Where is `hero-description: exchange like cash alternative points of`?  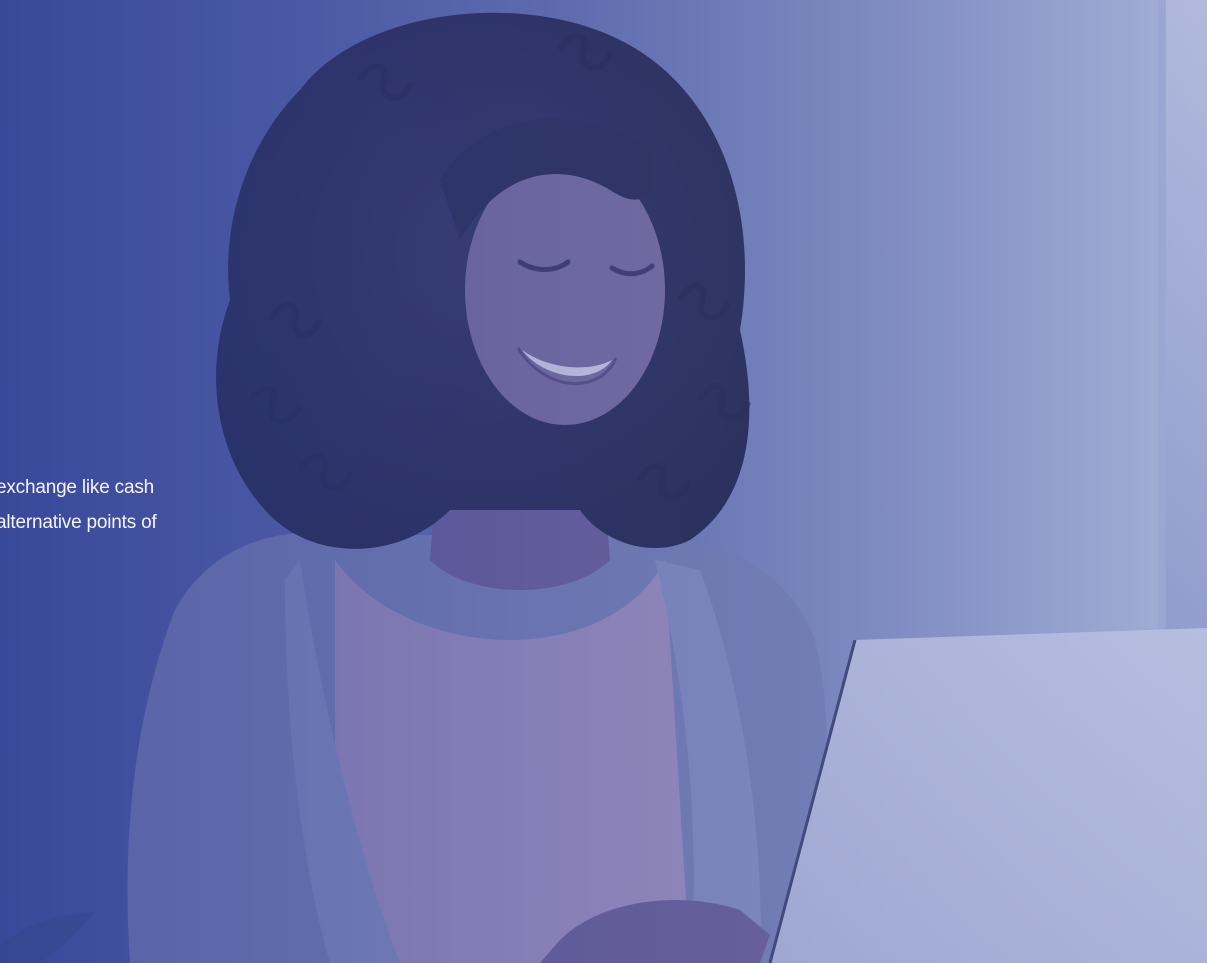
hero-description: exchange like cash alternative points of is located at coordinates (118, 505).